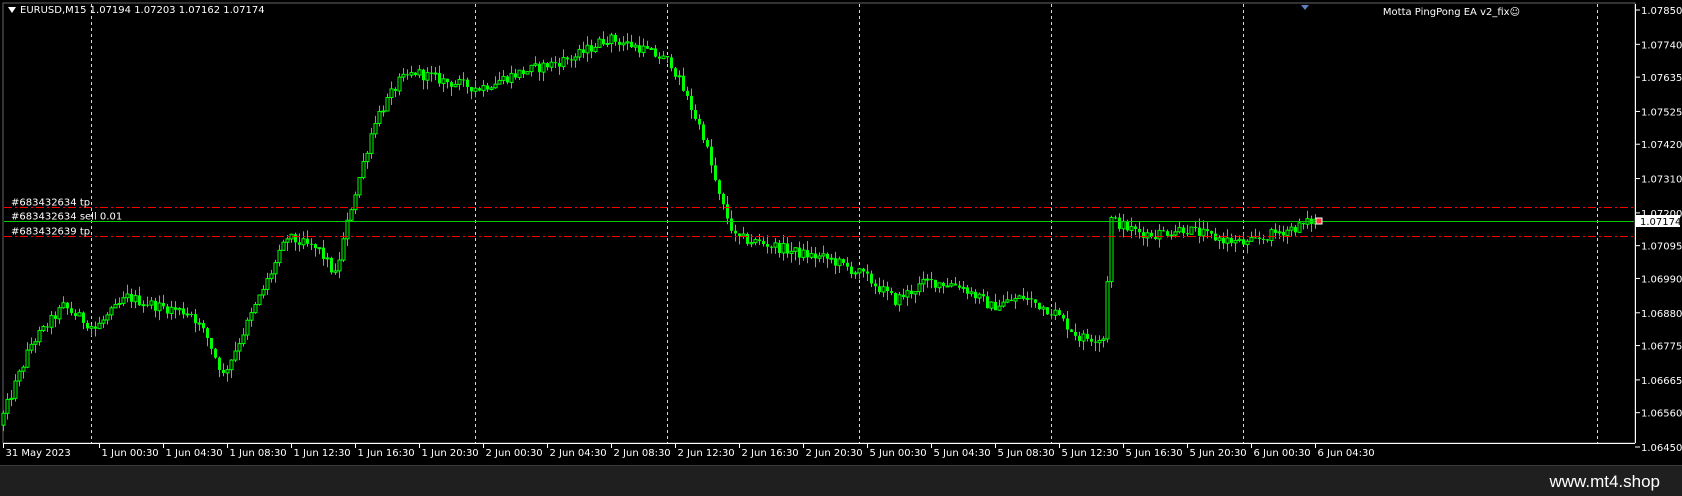 This screenshot has height=496, width=1682. What do you see at coordinates (12, 10) in the screenshot?
I see `dropdown-triangle-icon` at bounding box center [12, 10].